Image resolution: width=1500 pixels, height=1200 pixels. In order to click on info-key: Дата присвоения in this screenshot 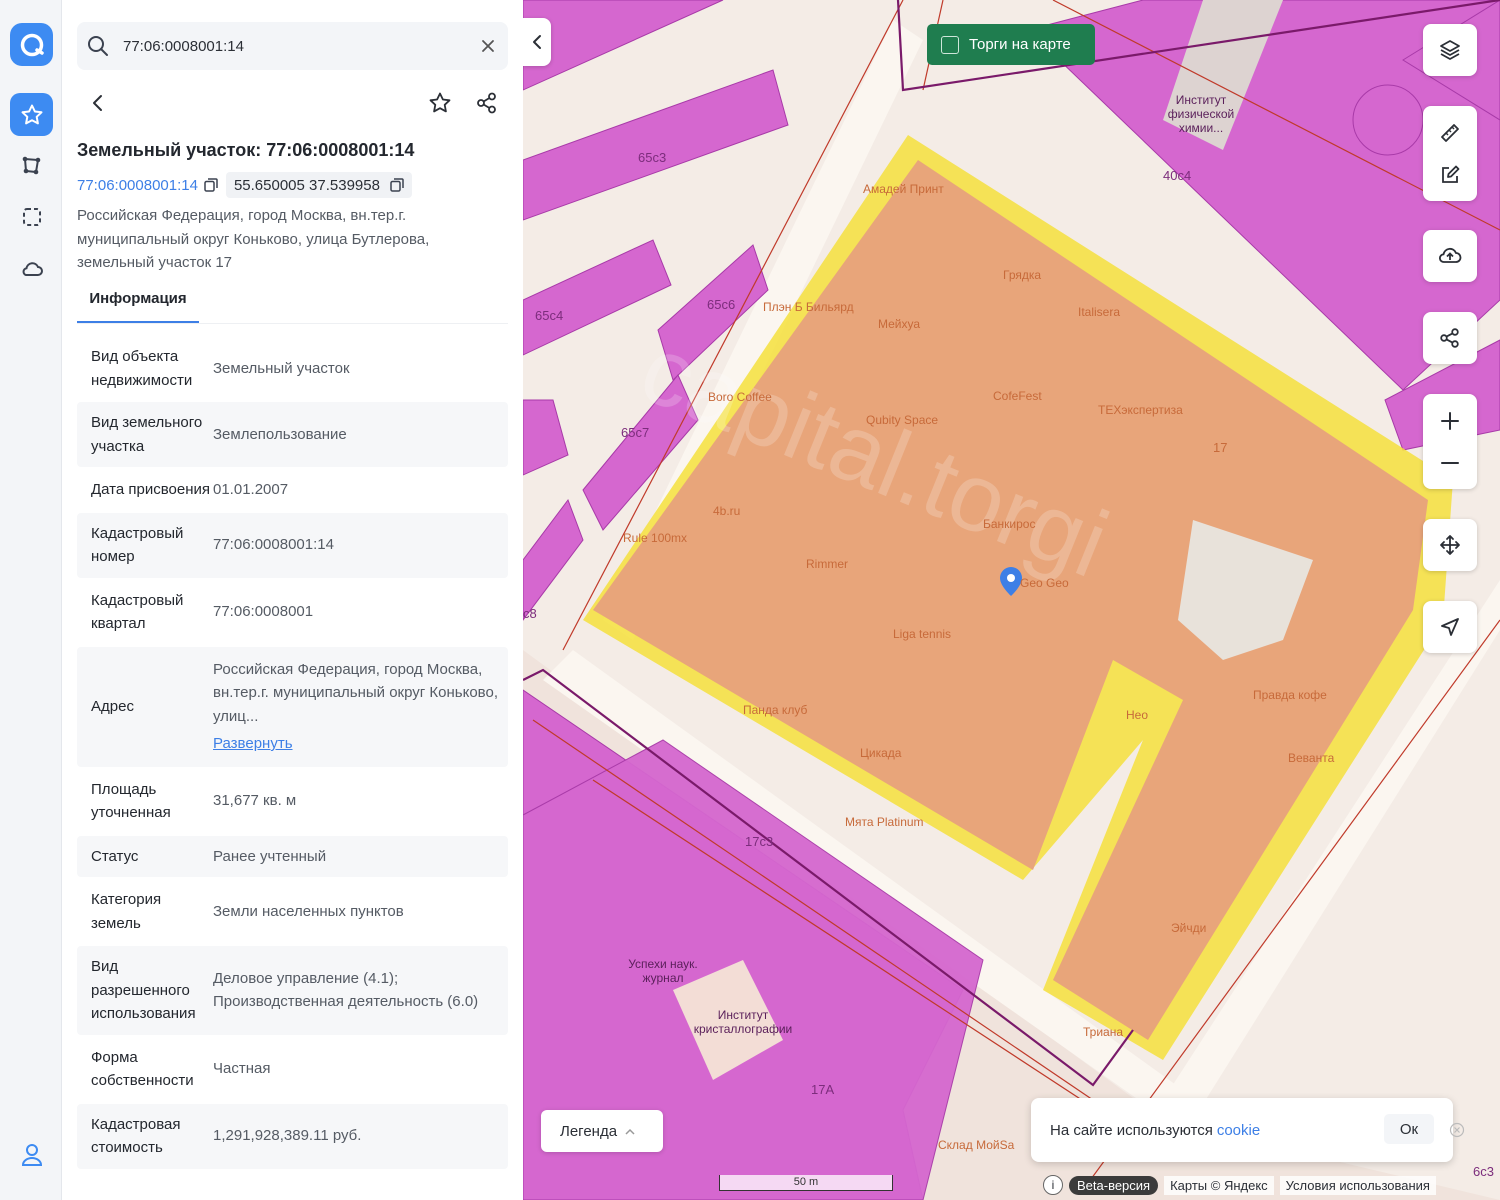, I will do `click(150, 489)`.